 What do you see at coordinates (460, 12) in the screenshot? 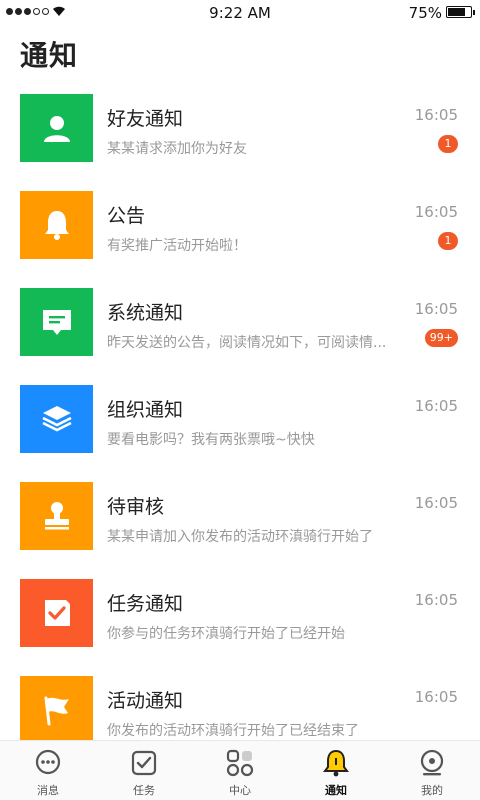
I see `battery-icon` at bounding box center [460, 12].